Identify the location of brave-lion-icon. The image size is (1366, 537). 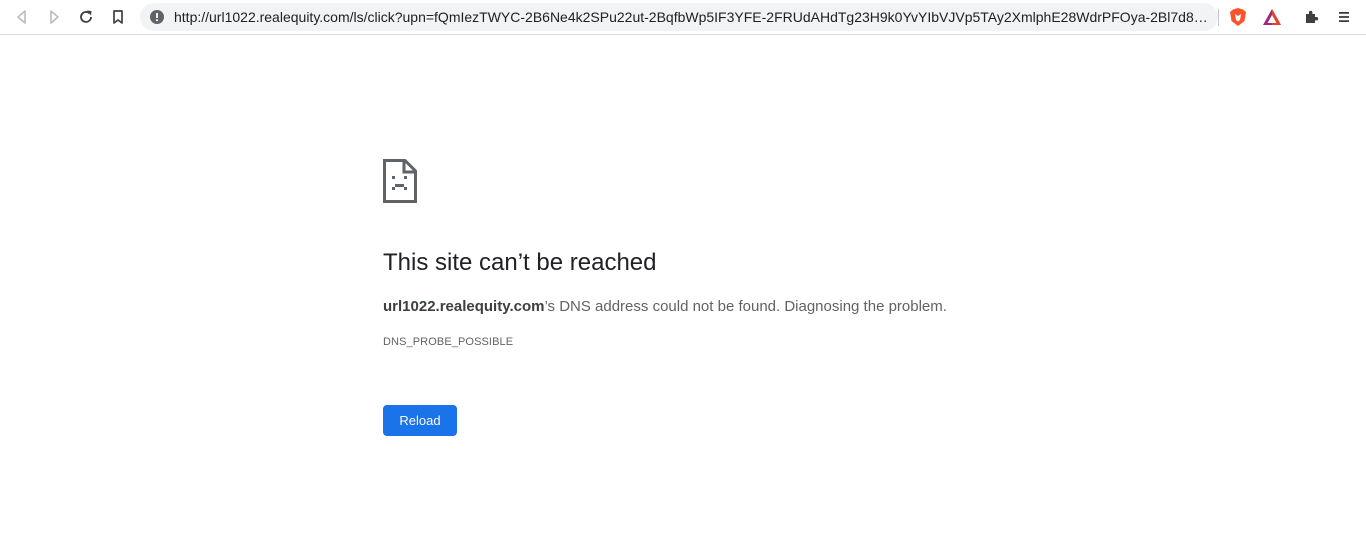
(1238, 17).